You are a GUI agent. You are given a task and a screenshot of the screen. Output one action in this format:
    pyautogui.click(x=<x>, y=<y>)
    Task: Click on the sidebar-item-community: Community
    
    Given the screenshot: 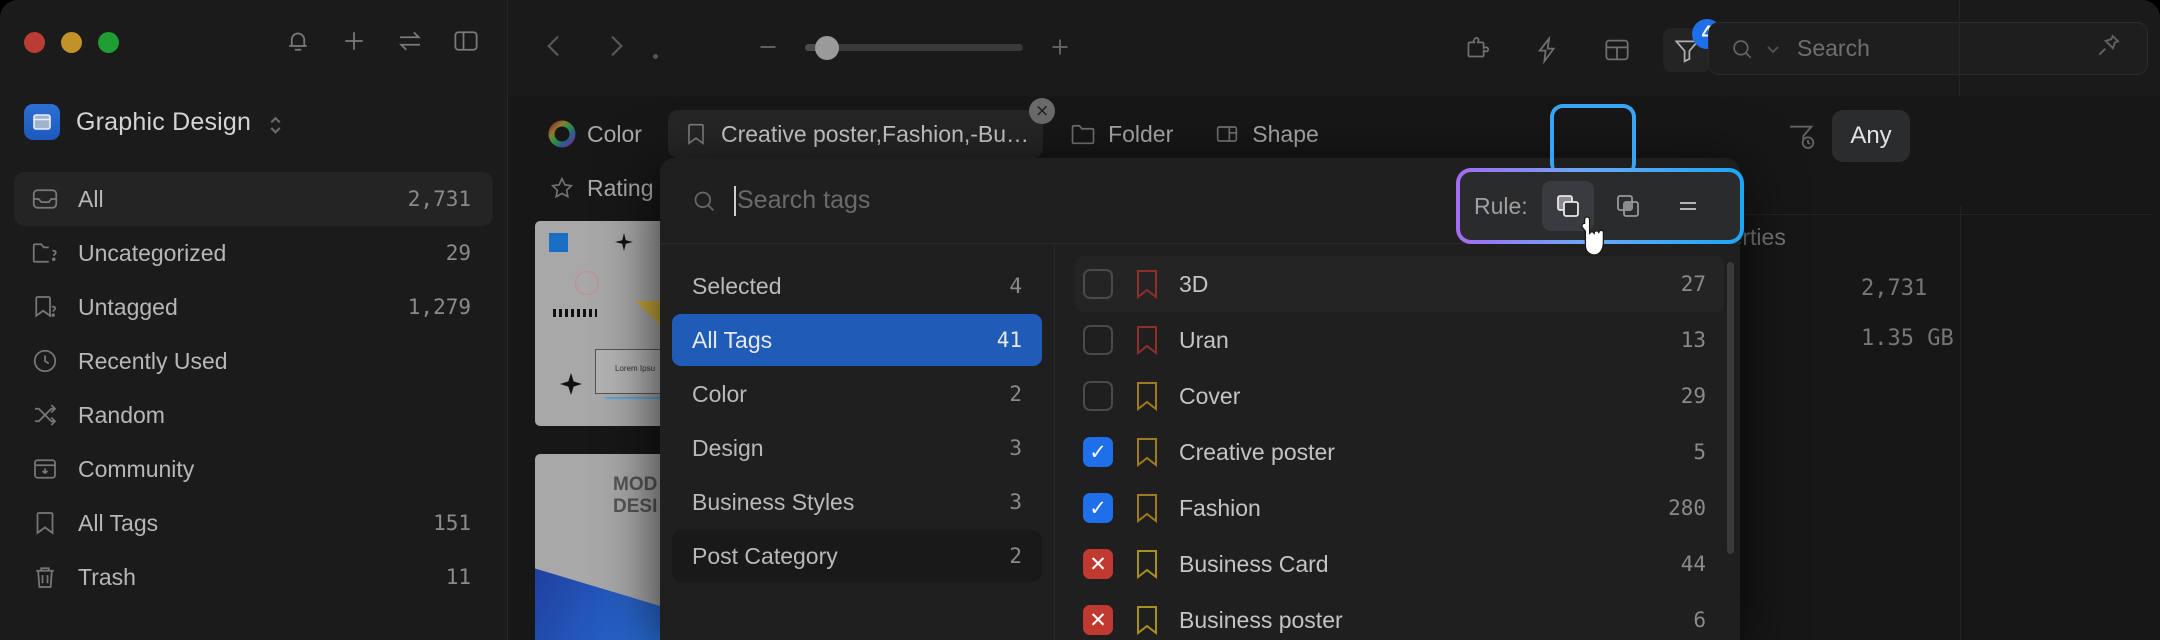 What is the action you would take?
    pyautogui.click(x=253, y=469)
    